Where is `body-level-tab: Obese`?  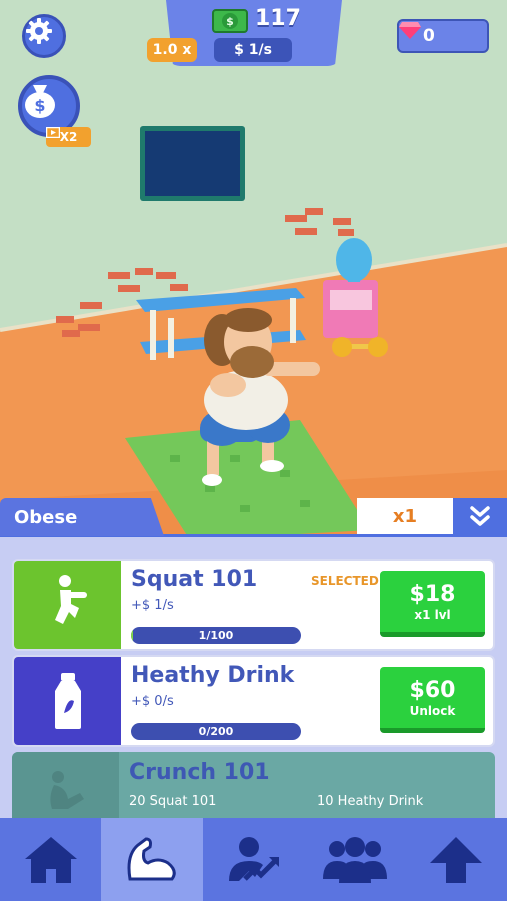
body-level-tab: Obese is located at coordinates (82, 517).